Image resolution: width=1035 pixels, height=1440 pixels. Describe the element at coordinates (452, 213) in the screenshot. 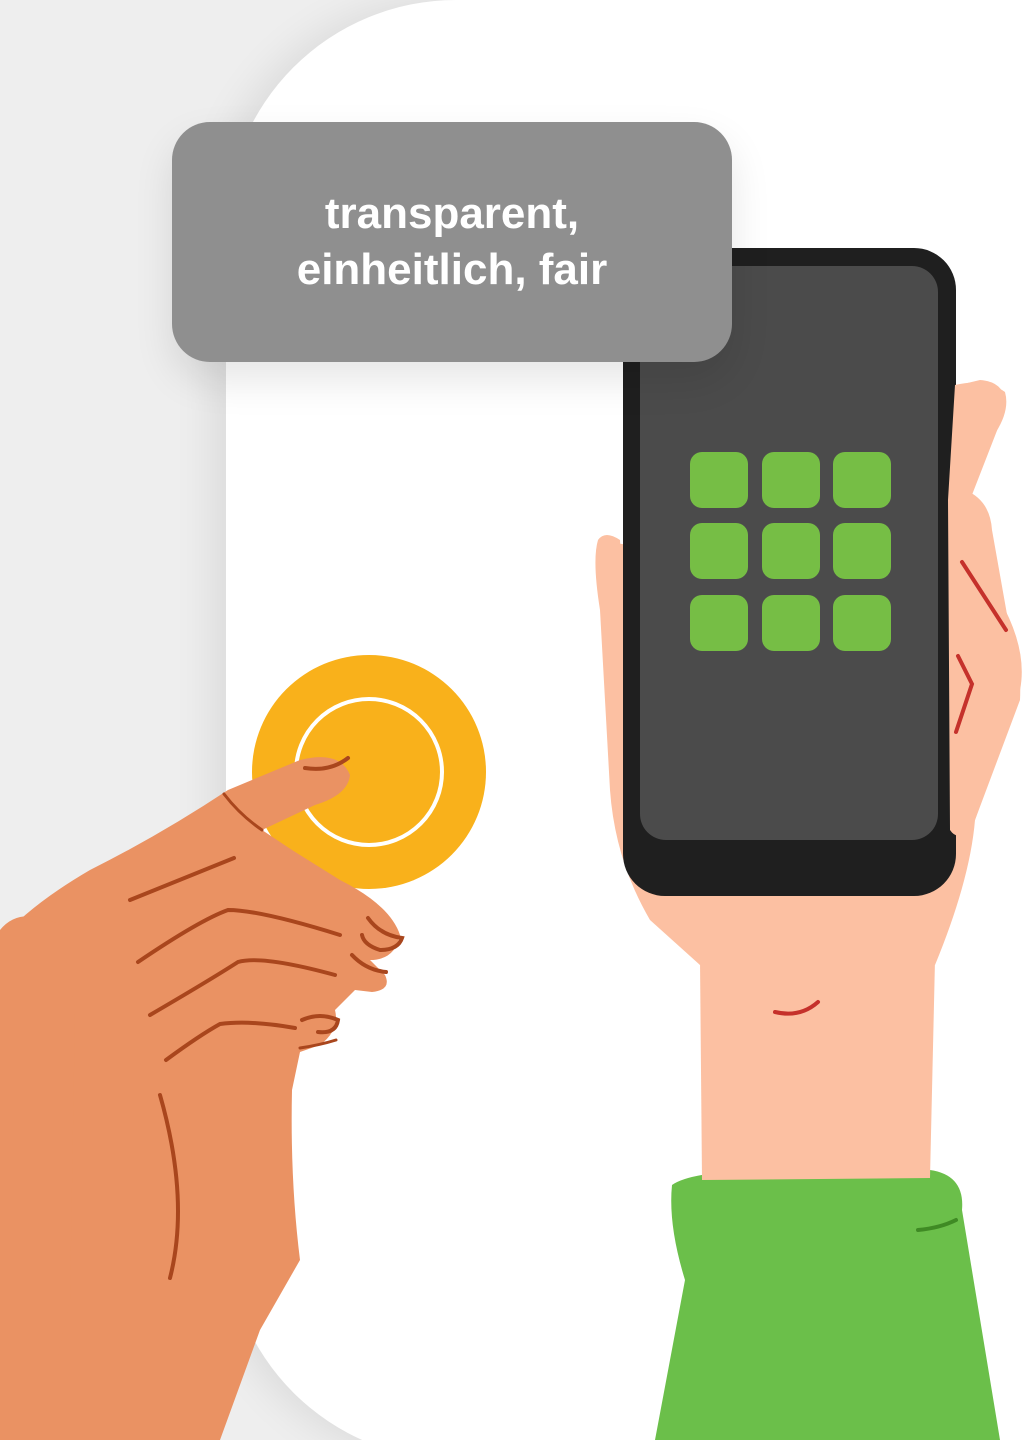

I see `label-line-1: transparent,` at that location.